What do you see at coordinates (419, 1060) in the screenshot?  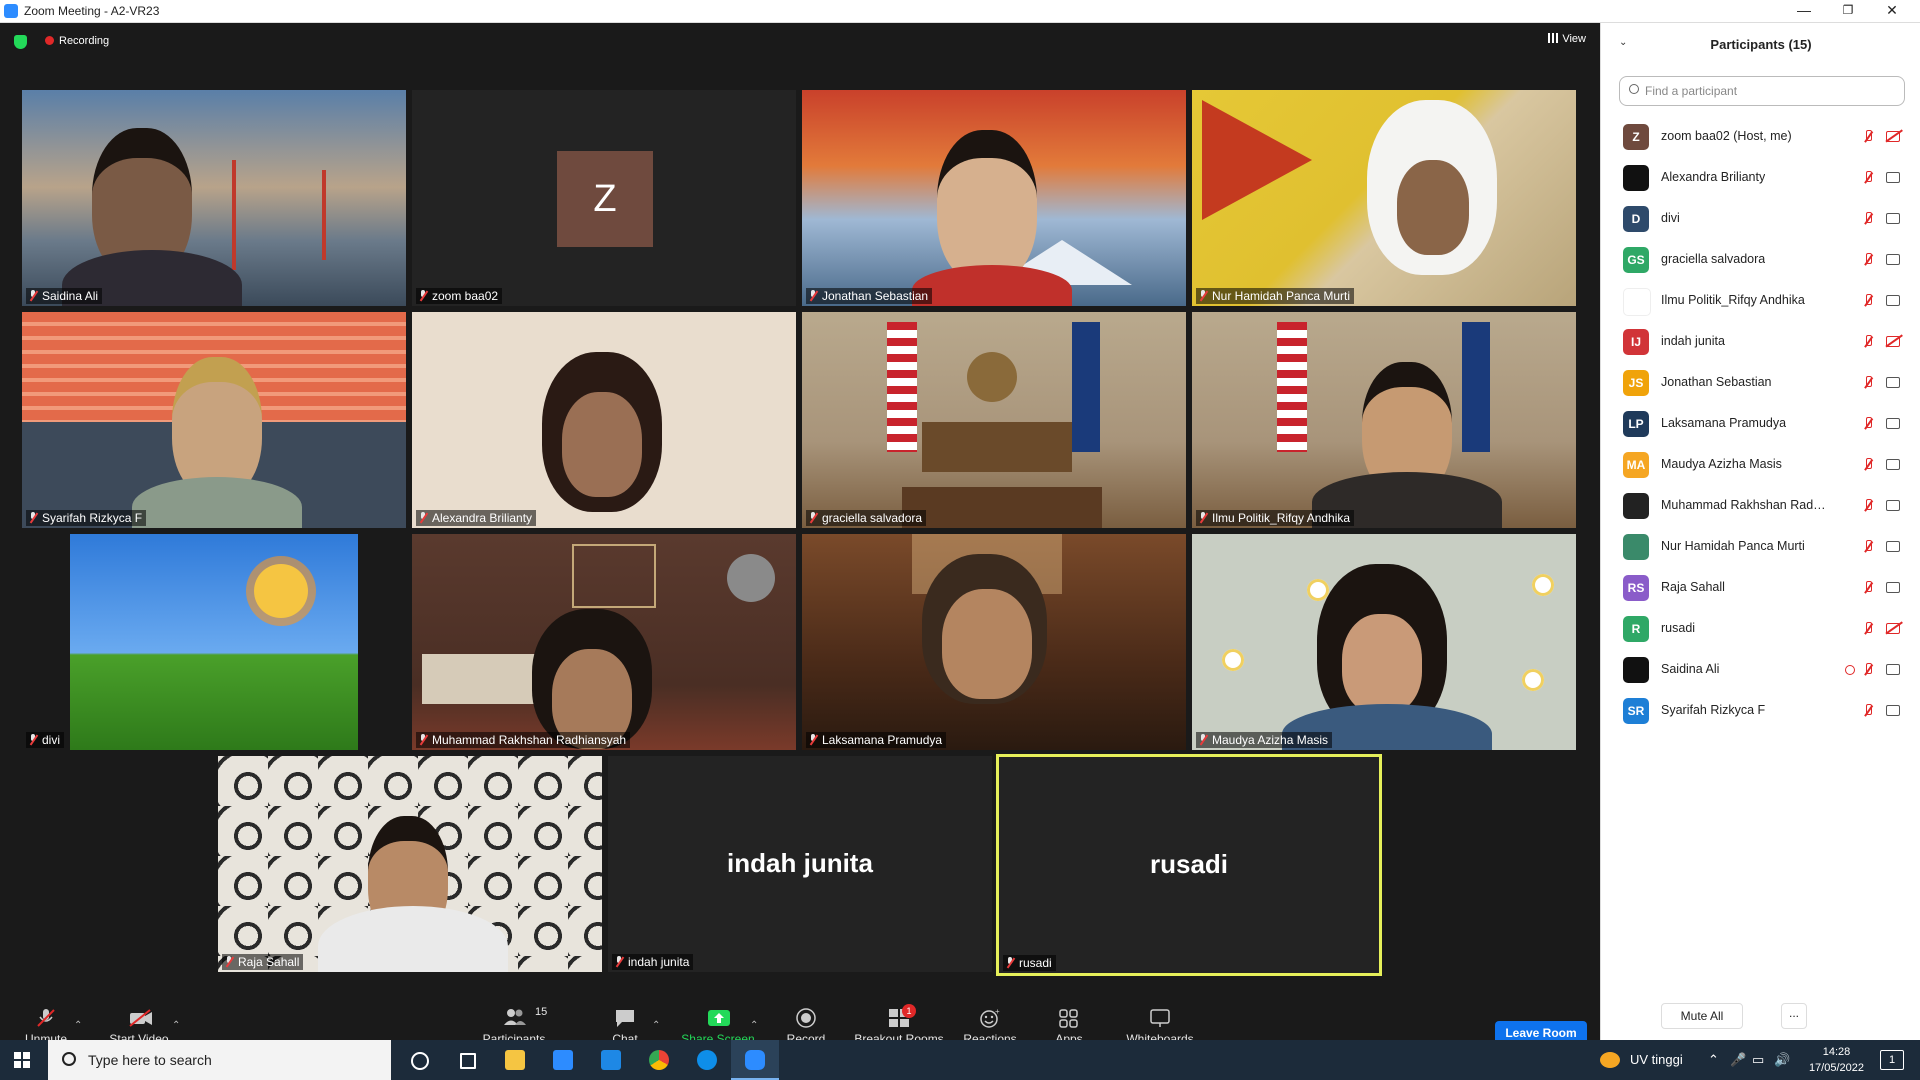 I see `task-view-icon` at bounding box center [419, 1060].